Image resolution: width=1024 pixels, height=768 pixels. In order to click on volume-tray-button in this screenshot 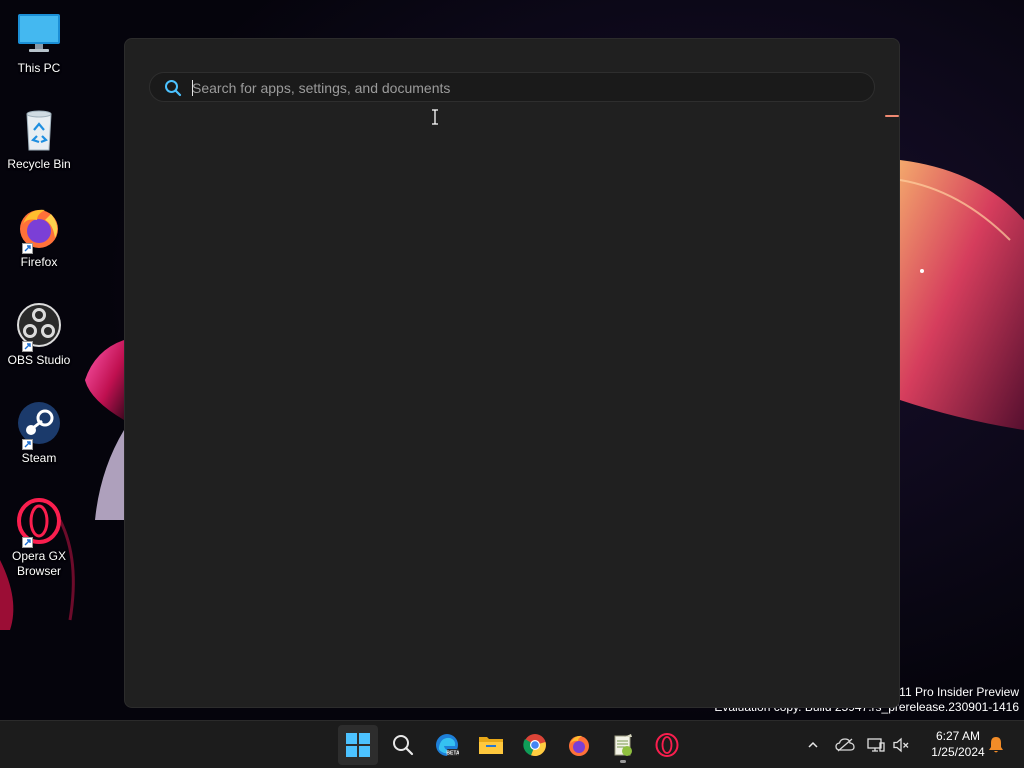, I will do `click(901, 745)`.